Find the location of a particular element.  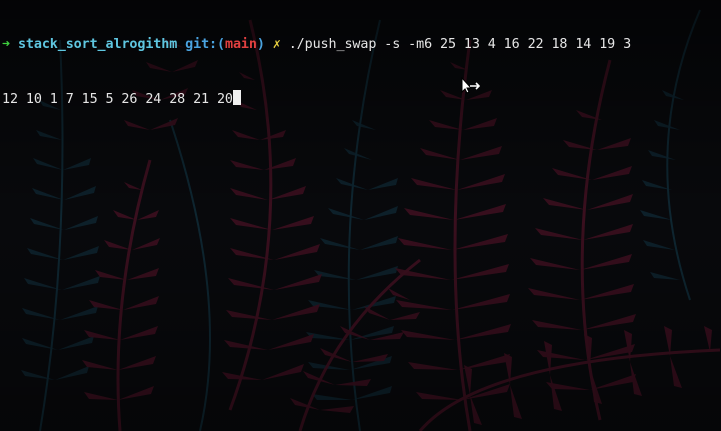

branch-paren-open: ( is located at coordinates (221, 44).